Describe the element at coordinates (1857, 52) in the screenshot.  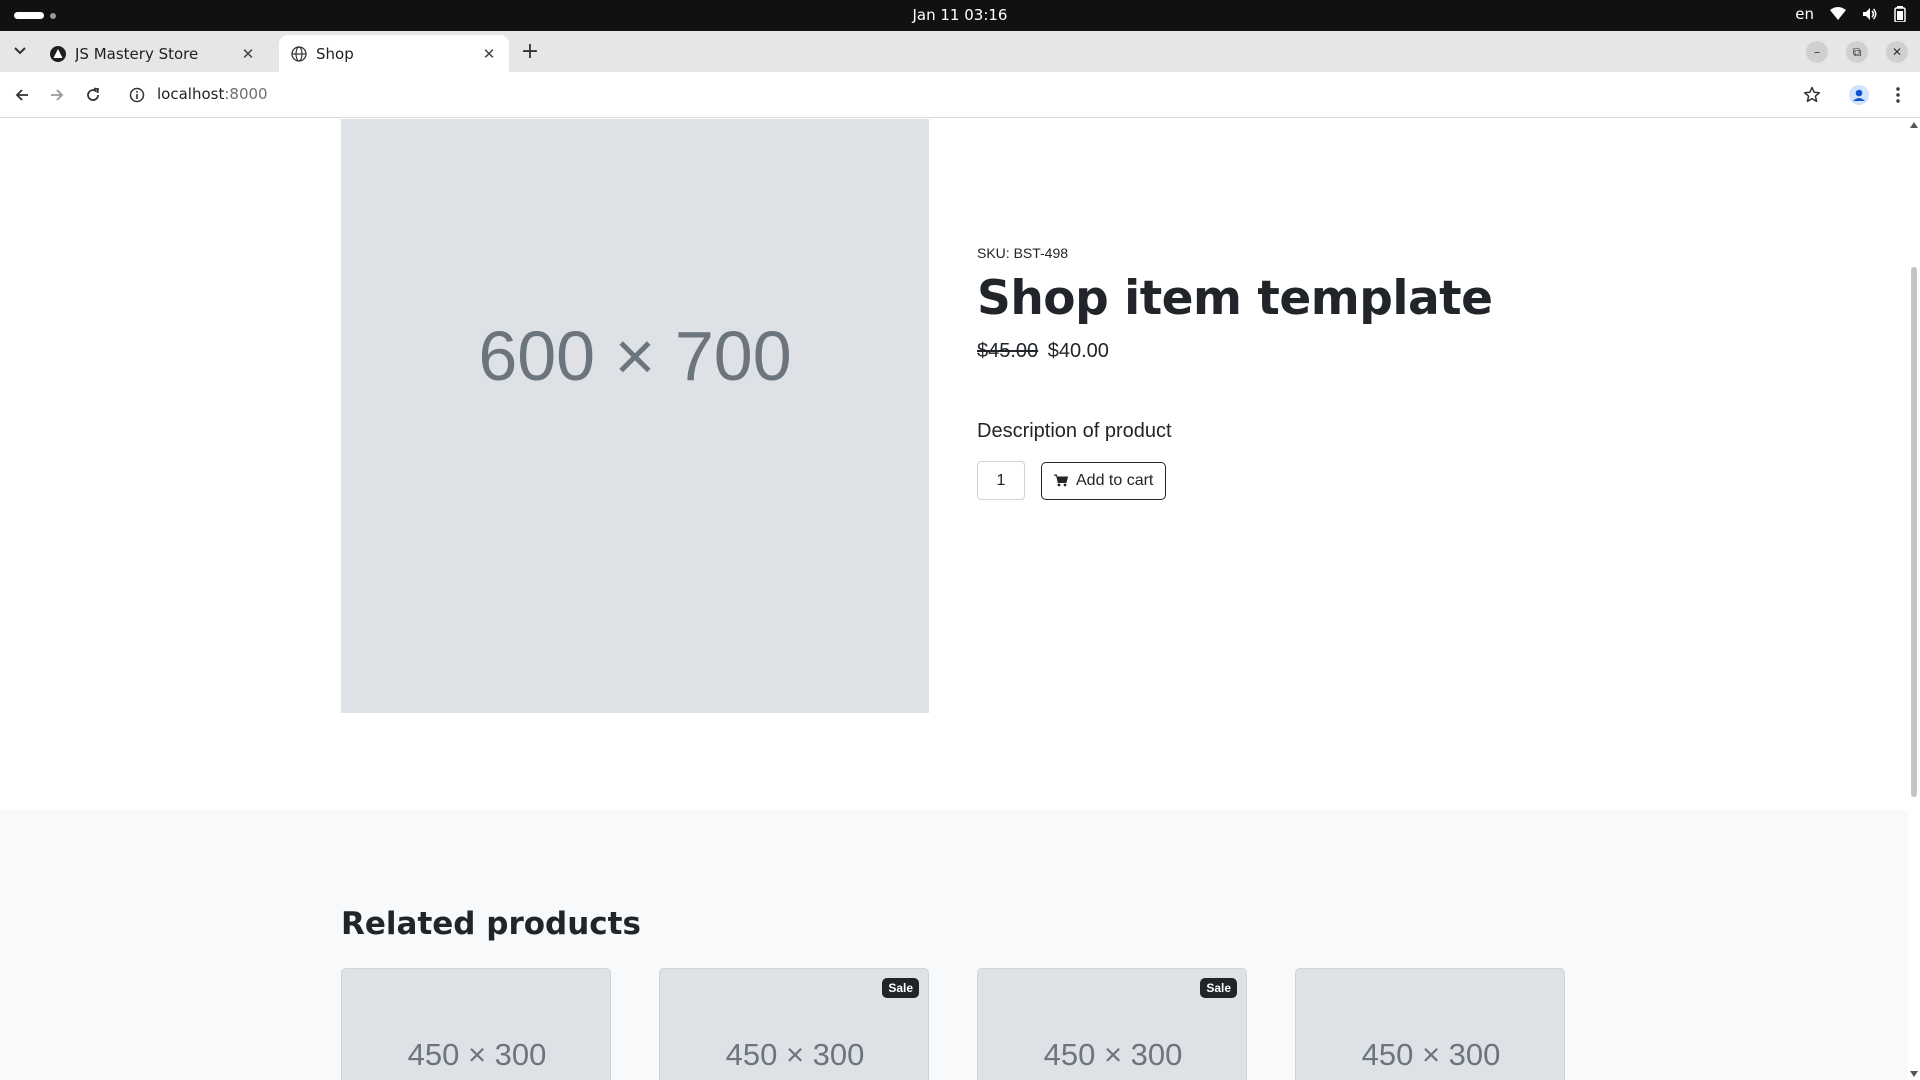
I see `restore-button: ⧉` at that location.